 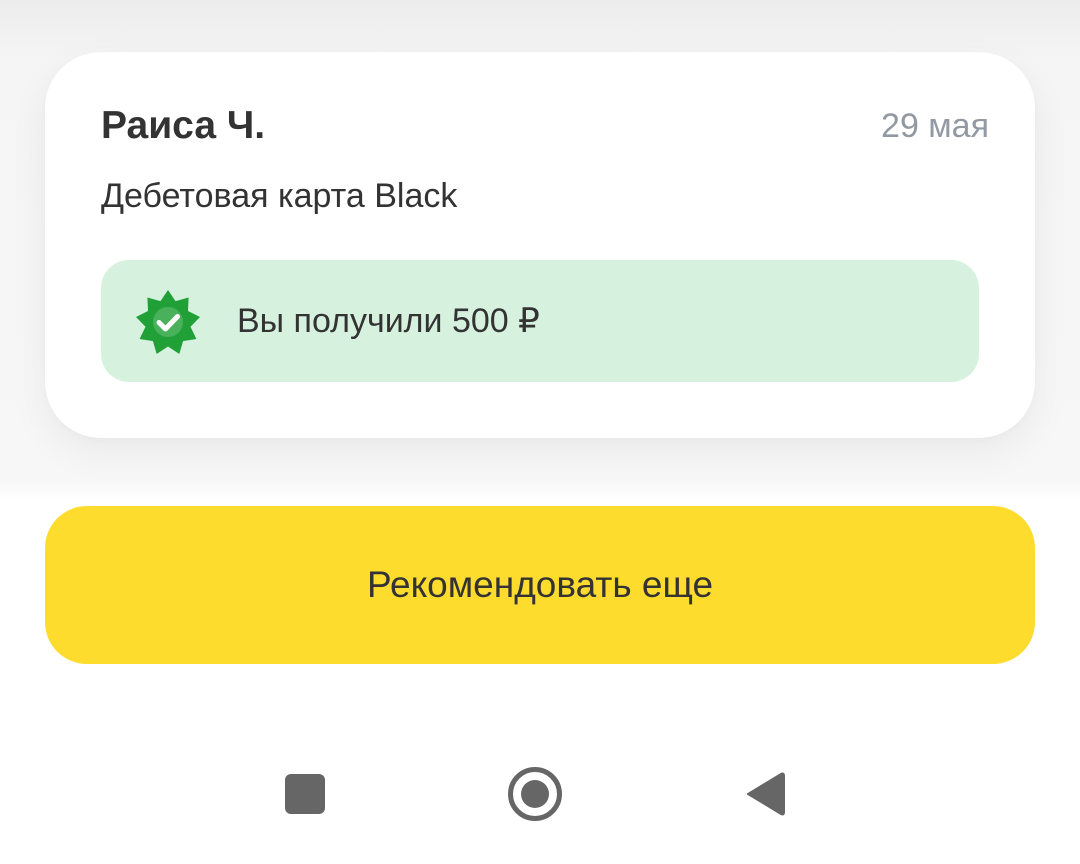 I want to click on referral-date: 29 мая, so click(x=935, y=126).